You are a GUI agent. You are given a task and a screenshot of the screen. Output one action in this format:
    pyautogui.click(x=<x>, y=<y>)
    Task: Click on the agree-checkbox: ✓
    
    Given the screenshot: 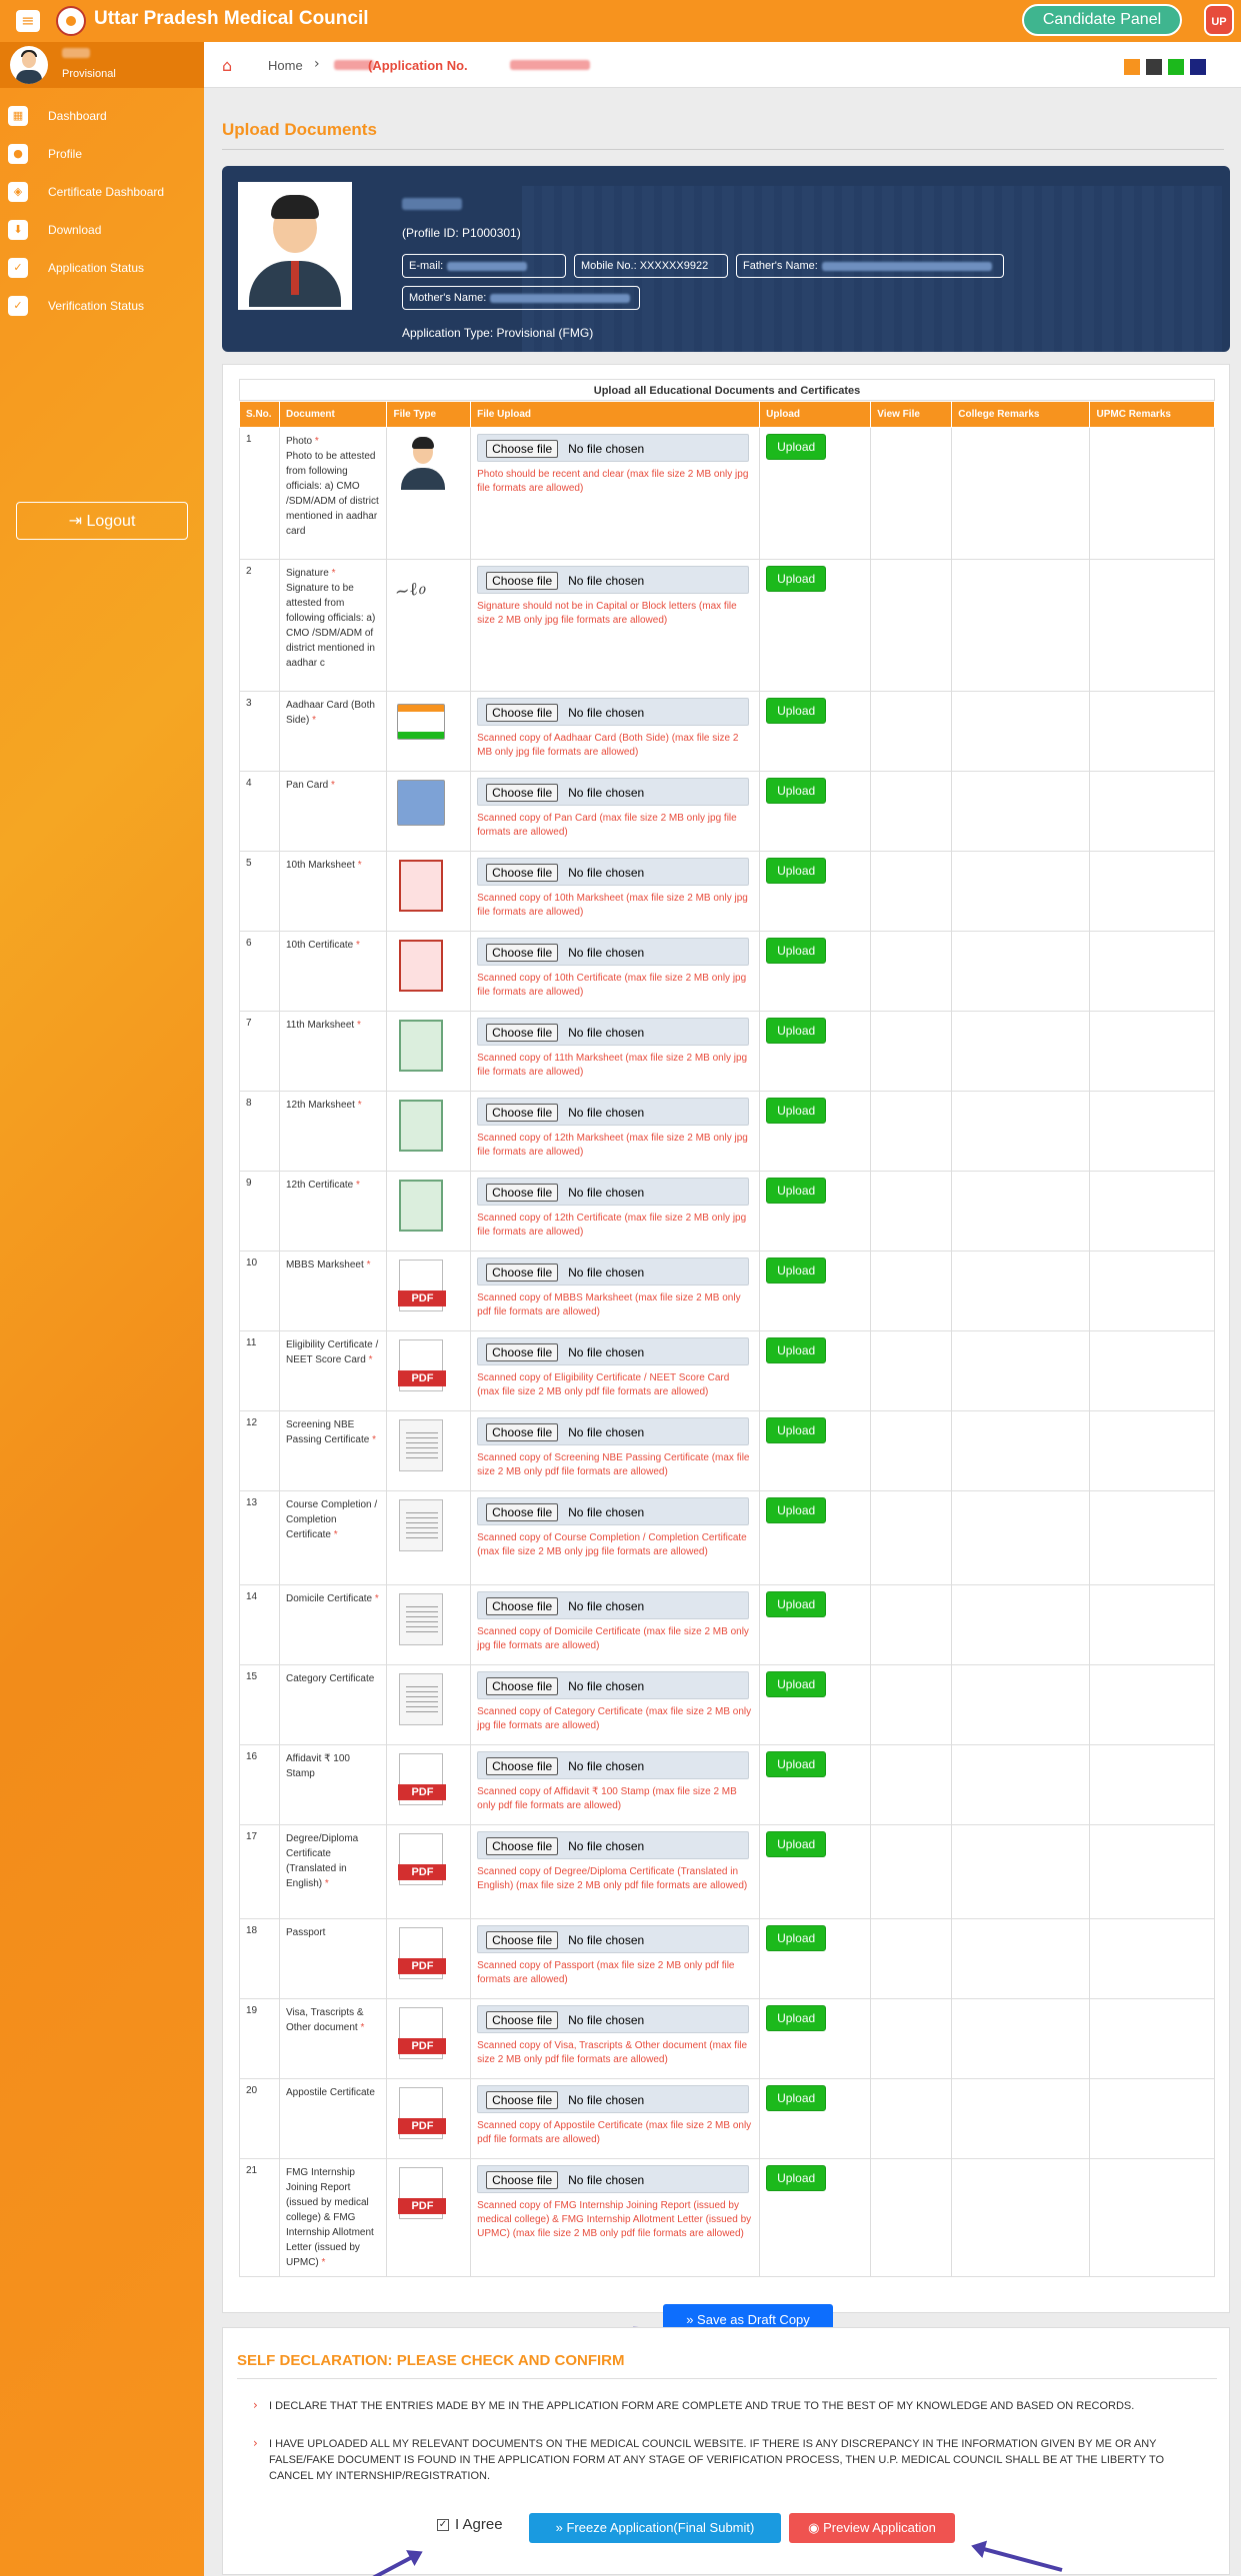 What is the action you would take?
    pyautogui.click(x=443, y=2525)
    